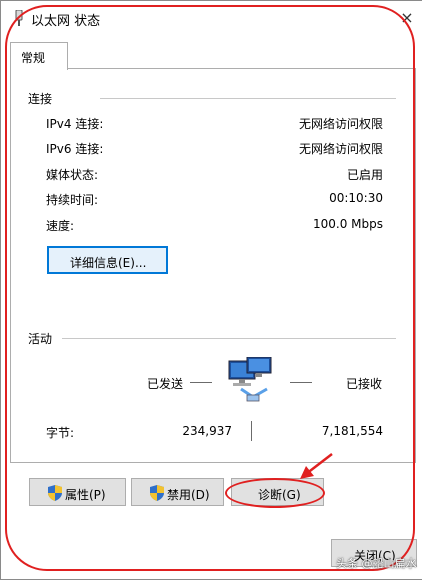  What do you see at coordinates (301, 382) in the screenshot?
I see `received-line` at bounding box center [301, 382].